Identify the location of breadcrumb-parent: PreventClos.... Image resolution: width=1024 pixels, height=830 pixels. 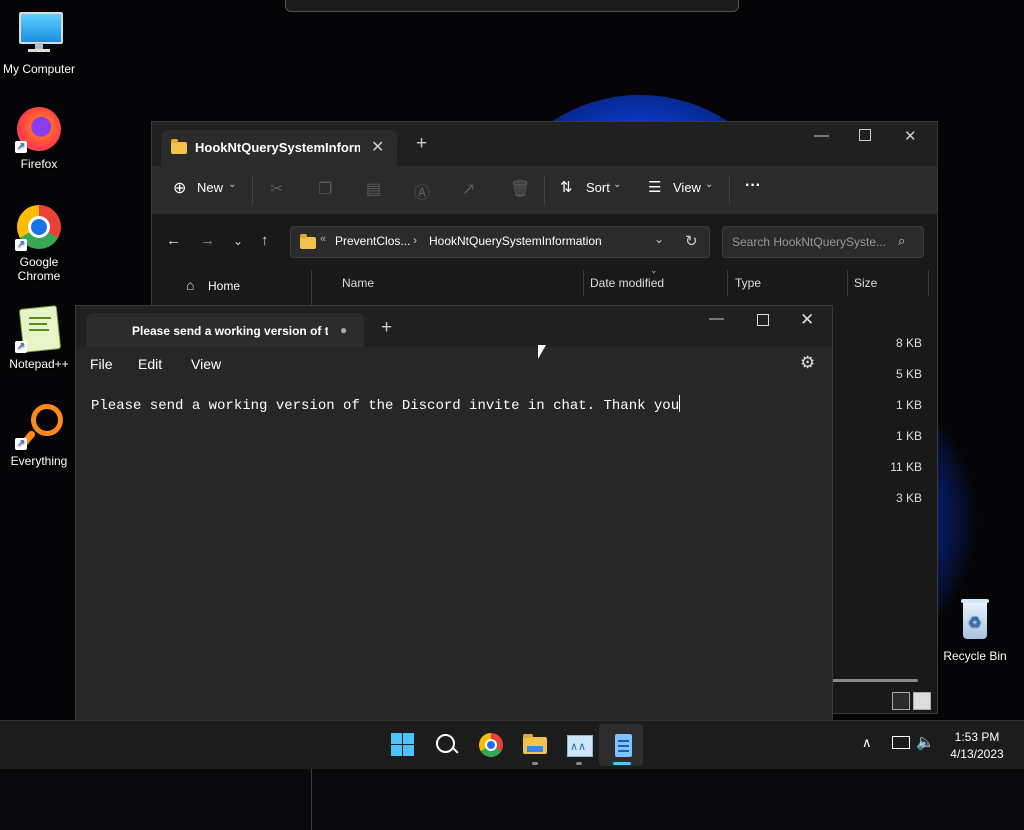
(372, 241).